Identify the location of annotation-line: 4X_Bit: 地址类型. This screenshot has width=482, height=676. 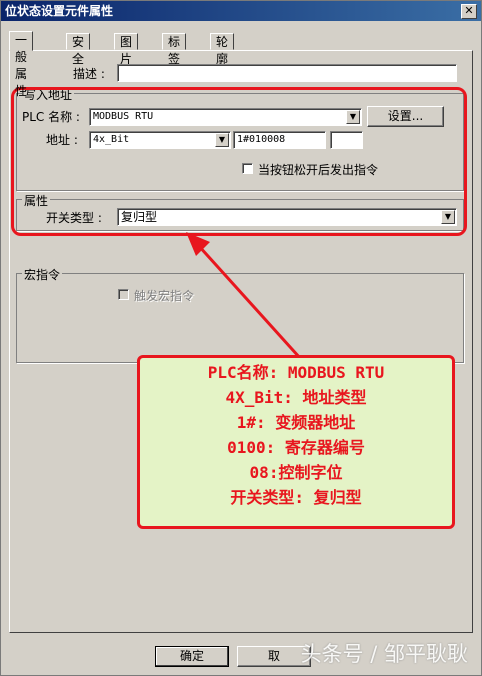
(296, 397).